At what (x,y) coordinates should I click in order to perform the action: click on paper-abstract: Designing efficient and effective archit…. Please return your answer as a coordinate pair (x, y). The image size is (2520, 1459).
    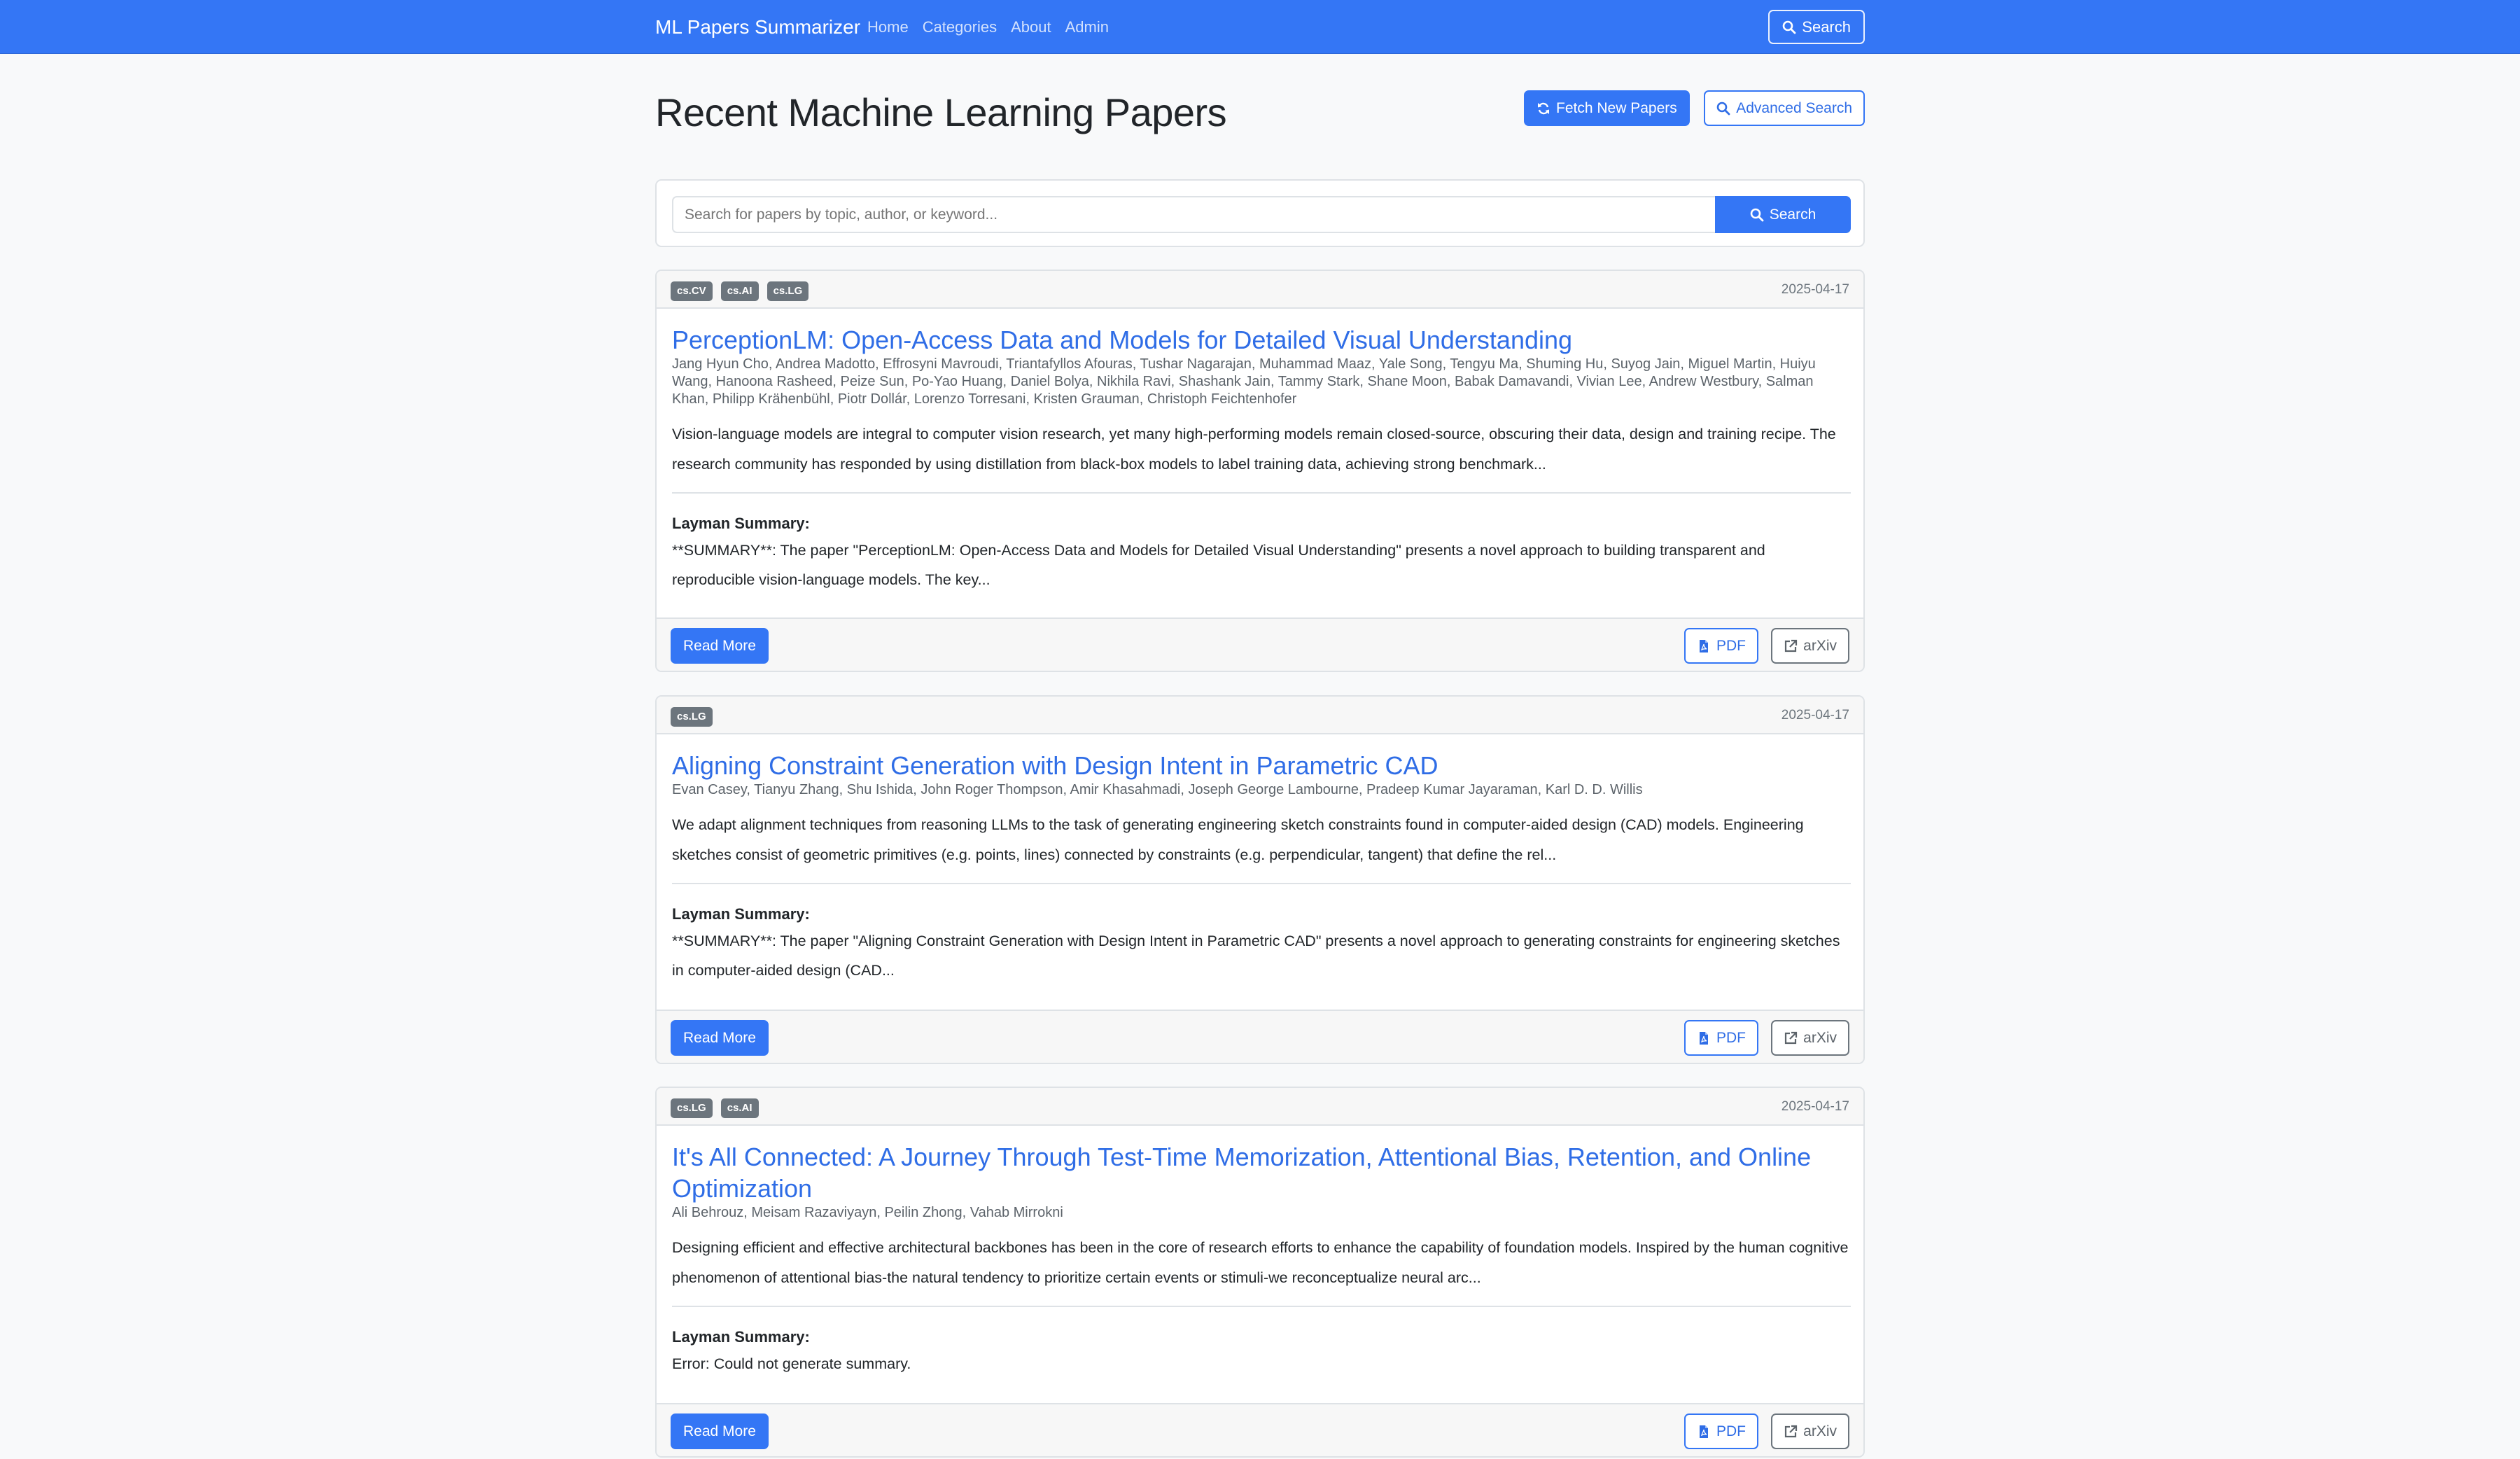
    Looking at the image, I should click on (1260, 1262).